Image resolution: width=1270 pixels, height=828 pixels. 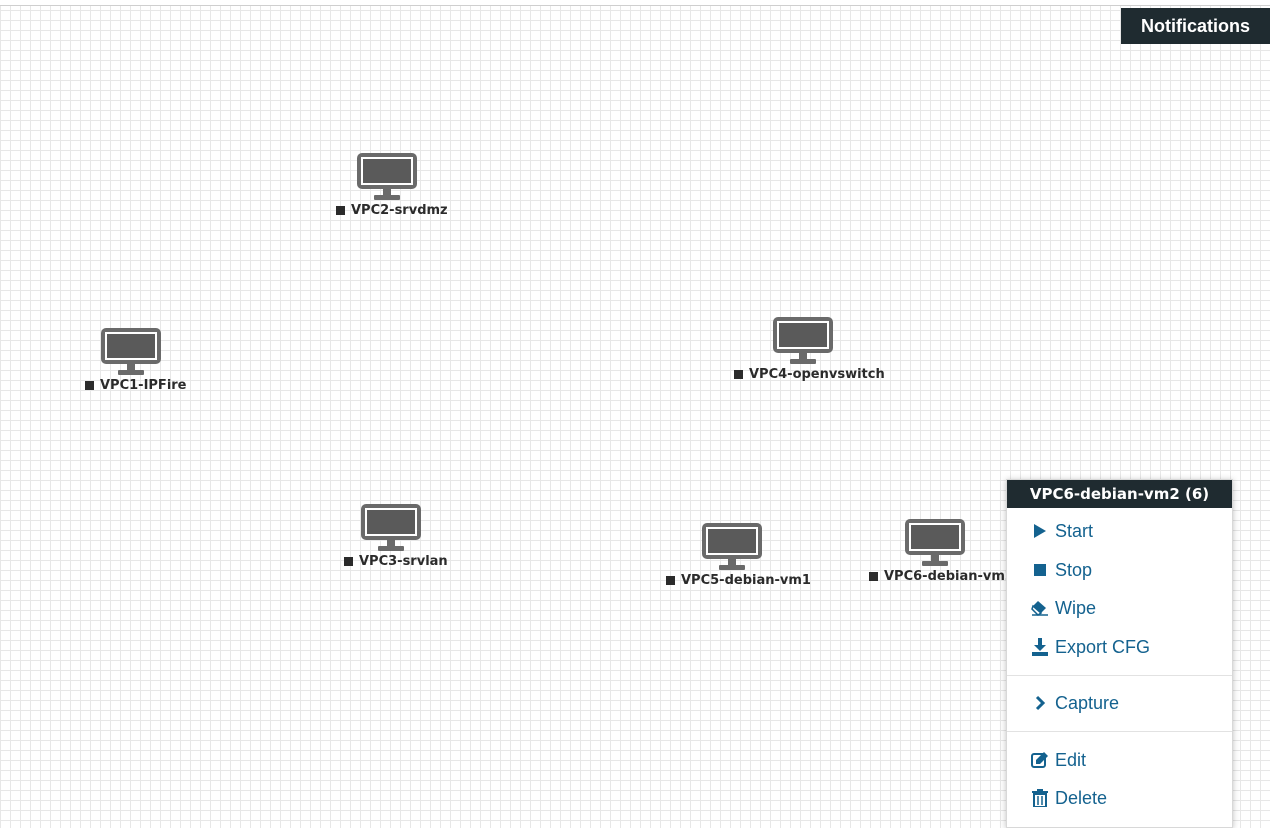 I want to click on menu-item-start: Start, so click(x=1062, y=531).